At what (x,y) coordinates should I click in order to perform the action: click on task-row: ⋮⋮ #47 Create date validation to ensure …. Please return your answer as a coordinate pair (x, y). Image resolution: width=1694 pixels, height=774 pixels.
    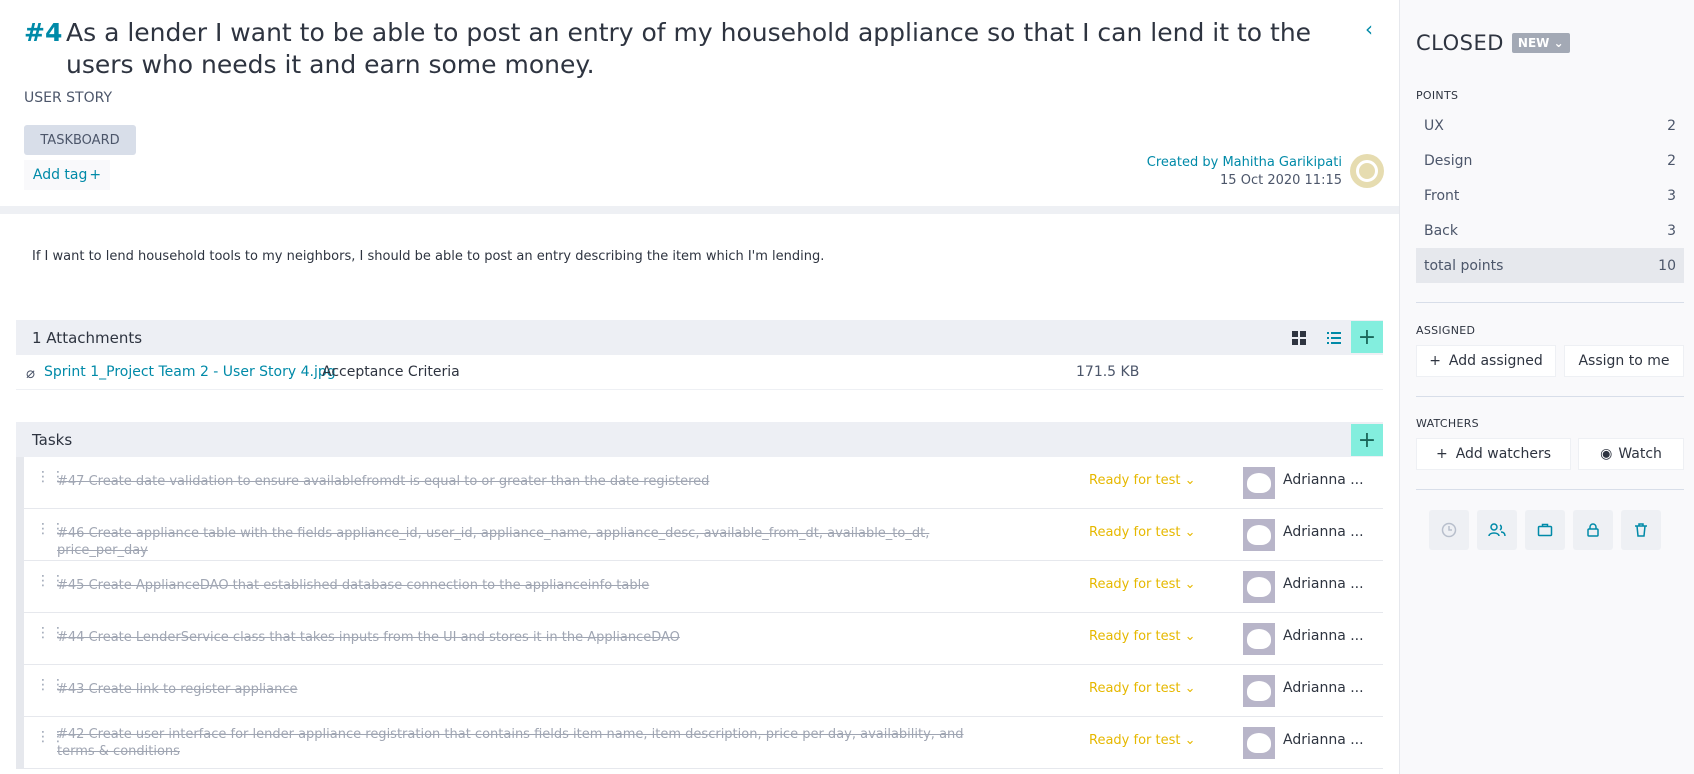
    Looking at the image, I should click on (699, 483).